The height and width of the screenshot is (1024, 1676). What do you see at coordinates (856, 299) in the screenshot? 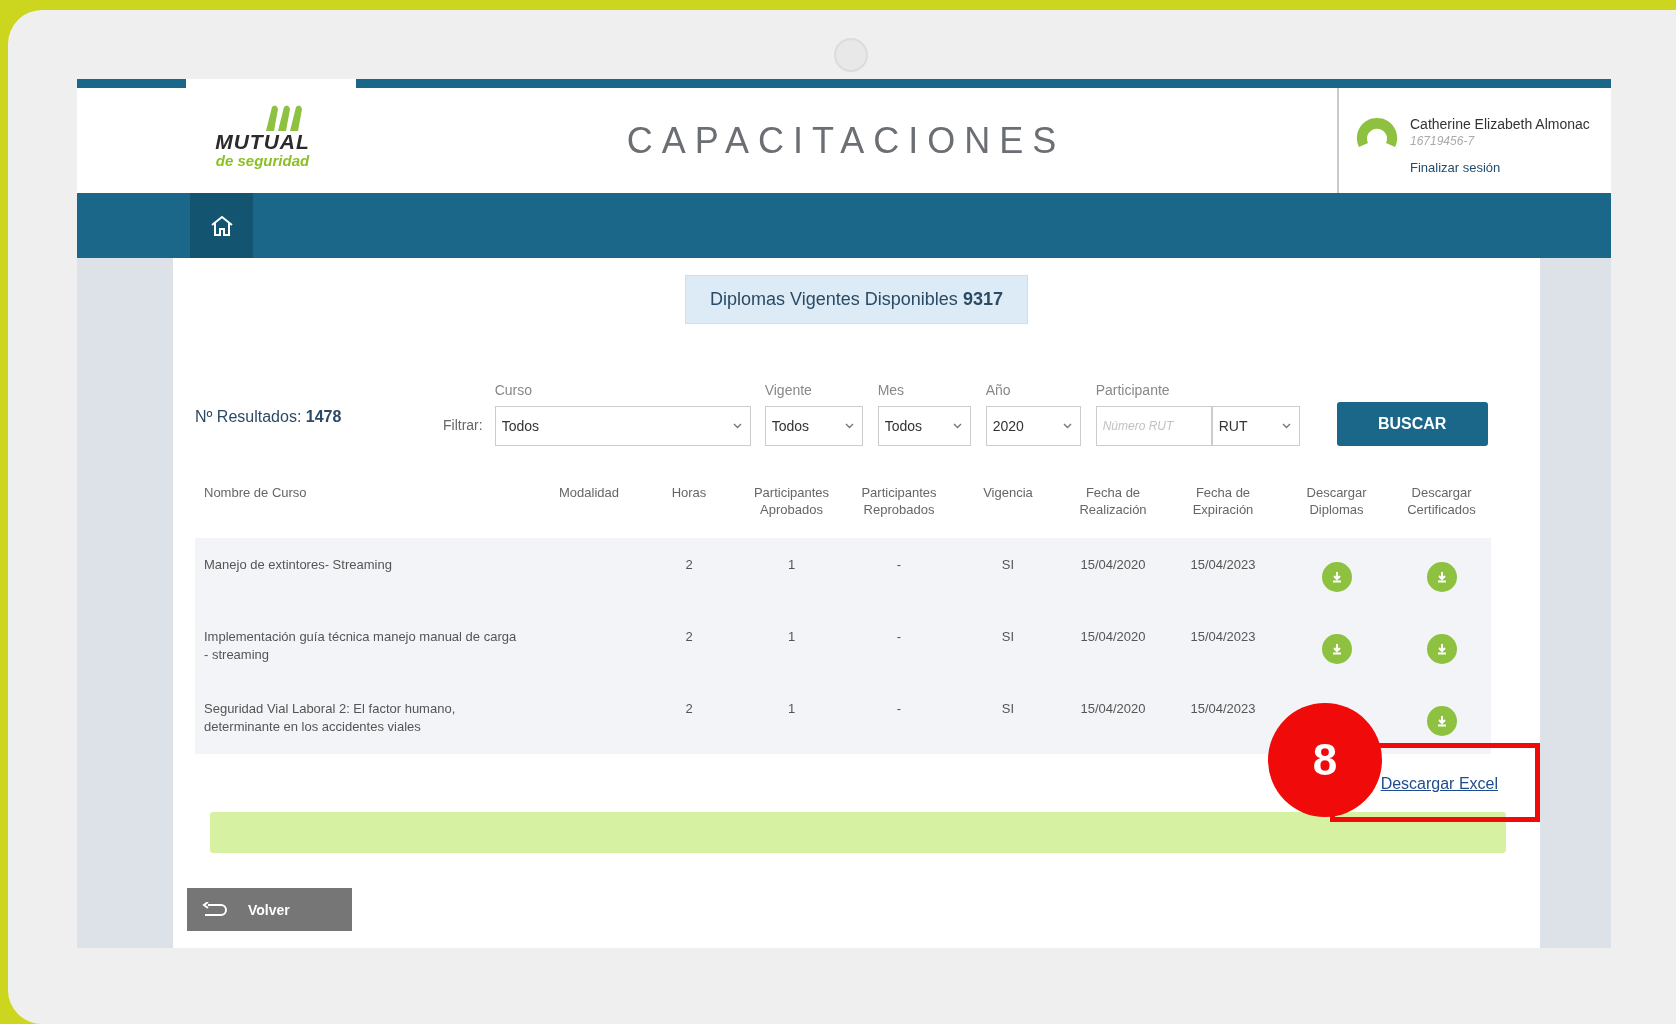
I see `summary-banner: Diplomas Vigentes Disponibles 9317` at bounding box center [856, 299].